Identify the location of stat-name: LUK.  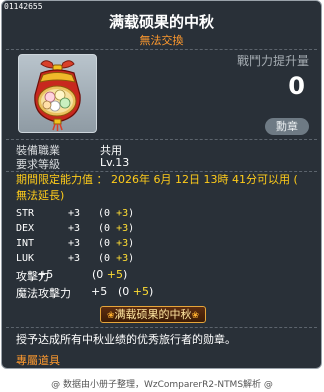
(25, 258).